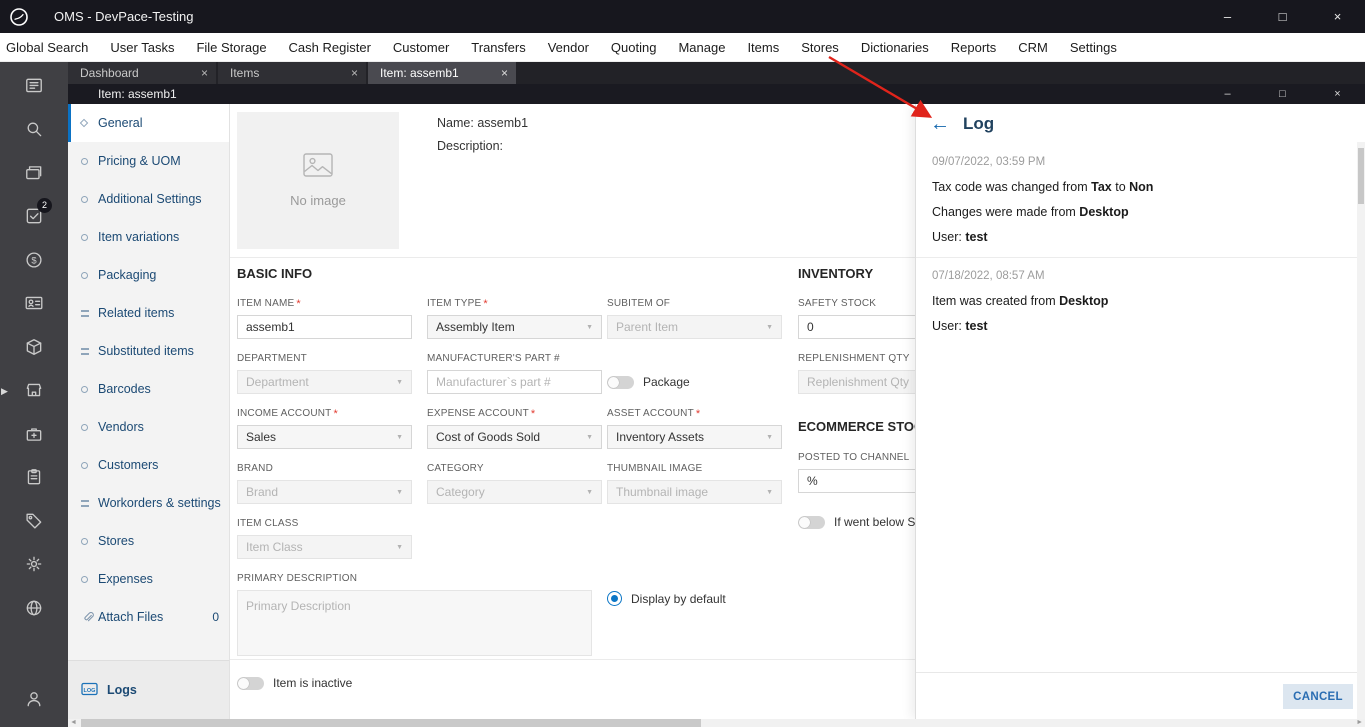 This screenshot has width=1365, height=727. Describe the element at coordinates (421, 47) in the screenshot. I see `menu-customer: Customer` at that location.